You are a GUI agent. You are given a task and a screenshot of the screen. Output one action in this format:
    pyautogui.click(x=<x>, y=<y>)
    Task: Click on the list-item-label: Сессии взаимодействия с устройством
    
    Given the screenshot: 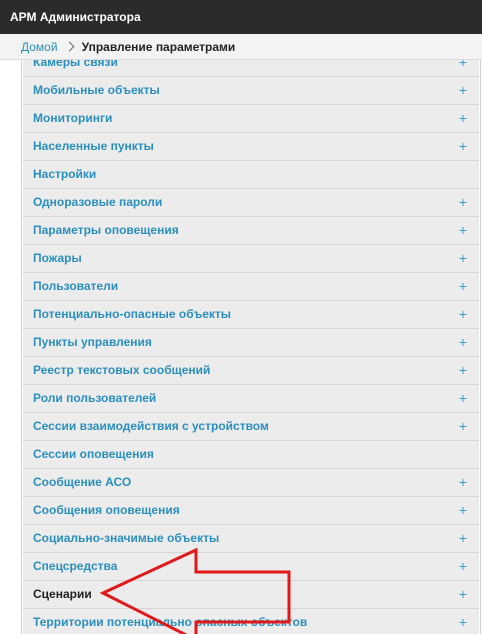 What is the action you would take?
    pyautogui.click(x=151, y=426)
    